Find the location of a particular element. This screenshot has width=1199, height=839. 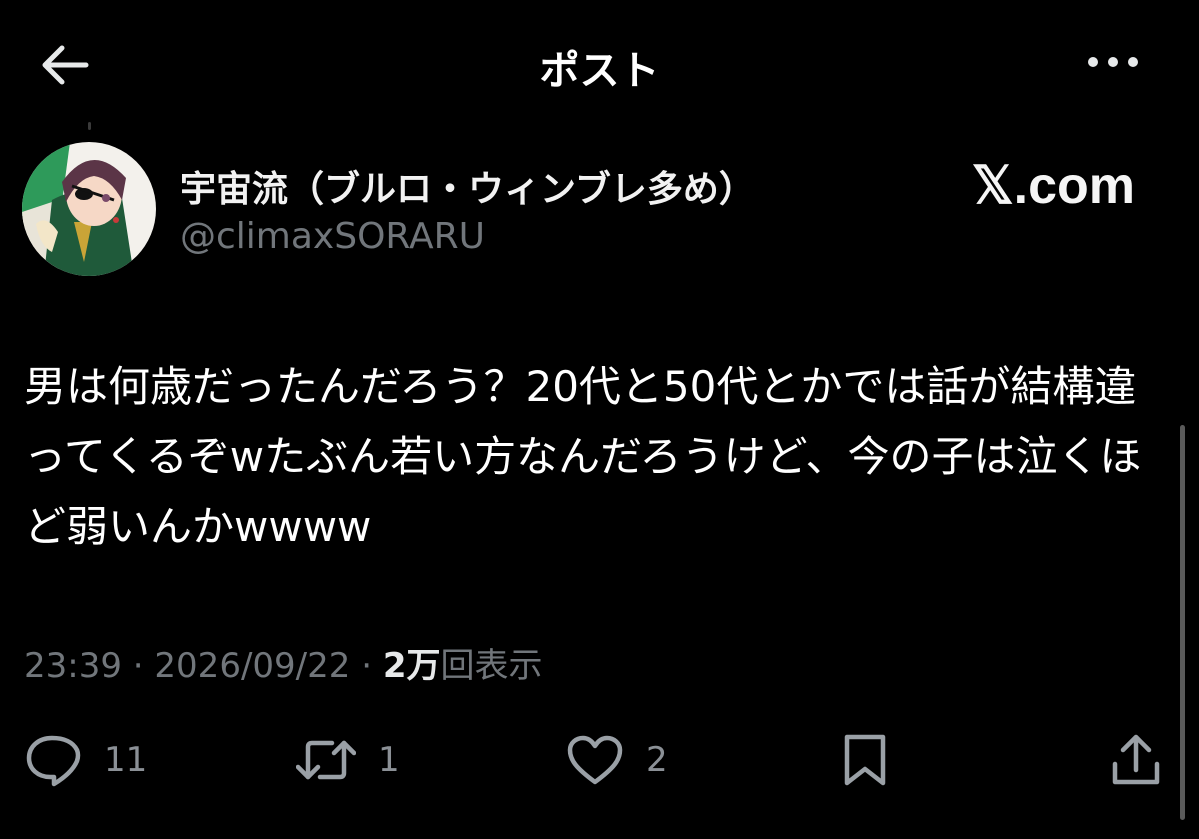

share-icon is located at coordinates (1136, 759).